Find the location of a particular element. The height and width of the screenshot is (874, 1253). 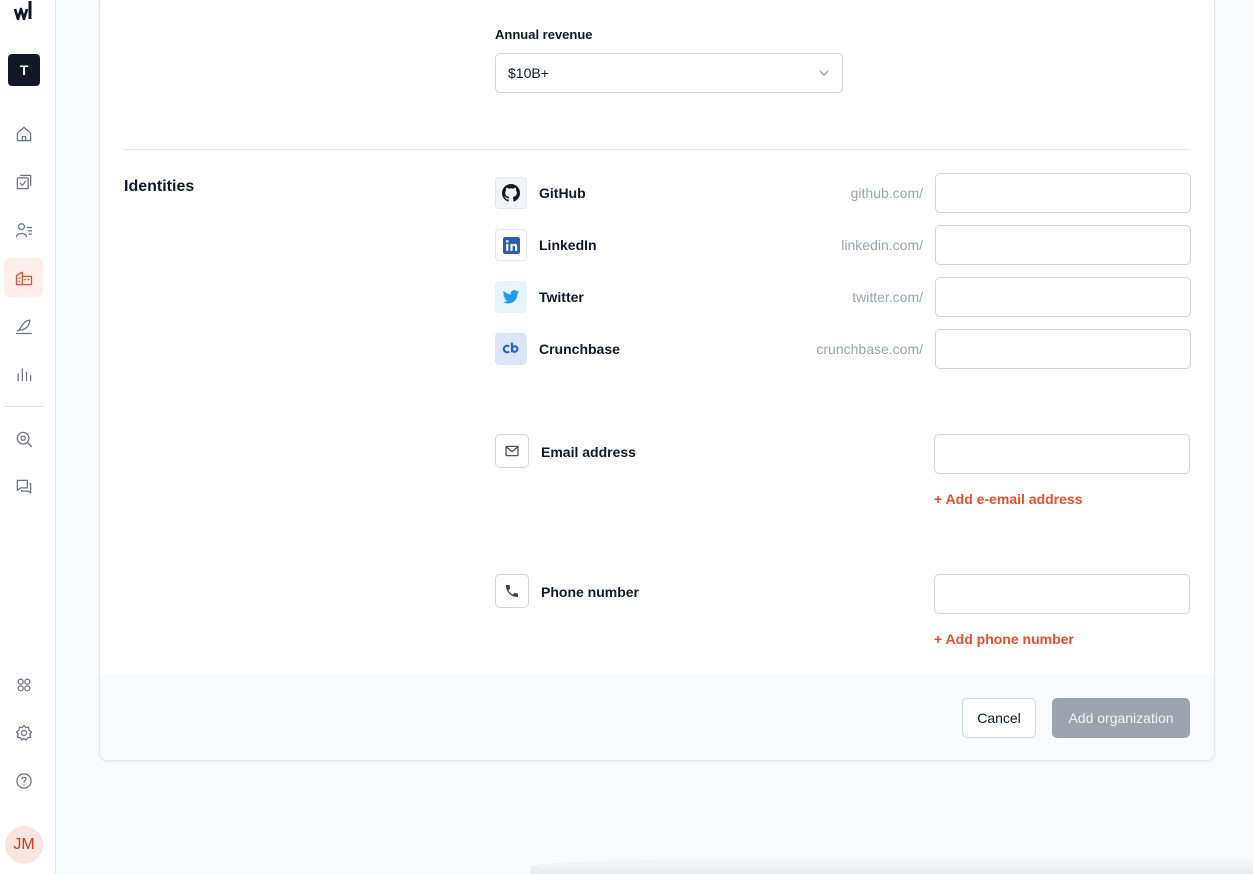

app-logo-icon is located at coordinates (24, 10).